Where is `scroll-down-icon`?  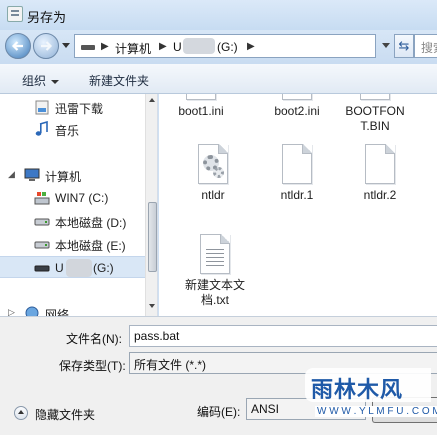 scroll-down-icon is located at coordinates (152, 306).